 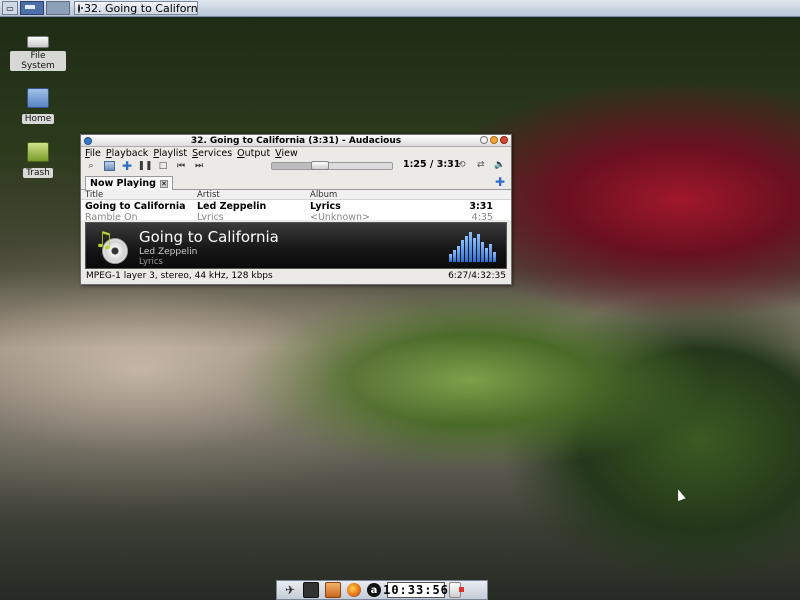 What do you see at coordinates (290, 590) in the screenshot?
I see `launcher-airplane-icon: ✈` at bounding box center [290, 590].